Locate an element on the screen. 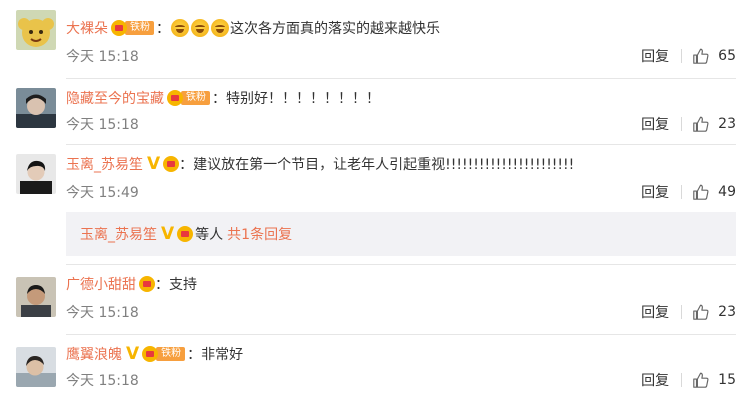 Image resolution: width=750 pixels, height=401 pixels. sub-reply-username: 玉离_苏易笙 is located at coordinates (118, 234).